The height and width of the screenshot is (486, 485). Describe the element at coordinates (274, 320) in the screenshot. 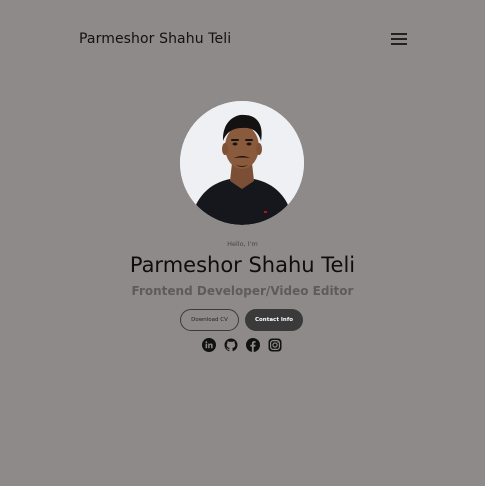

I see `contact-info-button: Contact Info` at that location.